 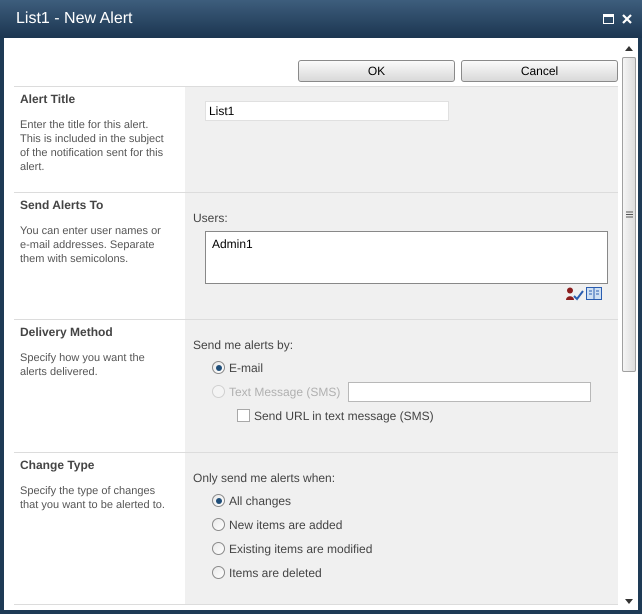 I want to click on title-field: List1, so click(x=327, y=111).